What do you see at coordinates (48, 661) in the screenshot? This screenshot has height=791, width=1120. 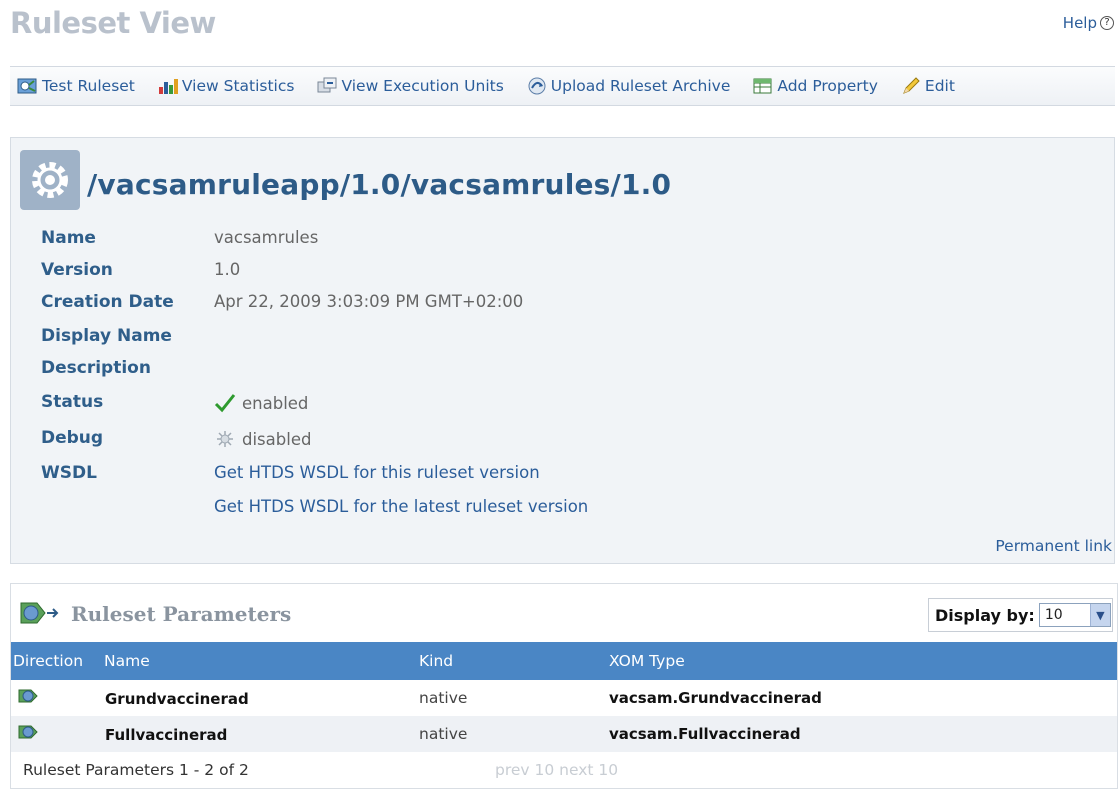 I see `column-direction: Direction` at bounding box center [48, 661].